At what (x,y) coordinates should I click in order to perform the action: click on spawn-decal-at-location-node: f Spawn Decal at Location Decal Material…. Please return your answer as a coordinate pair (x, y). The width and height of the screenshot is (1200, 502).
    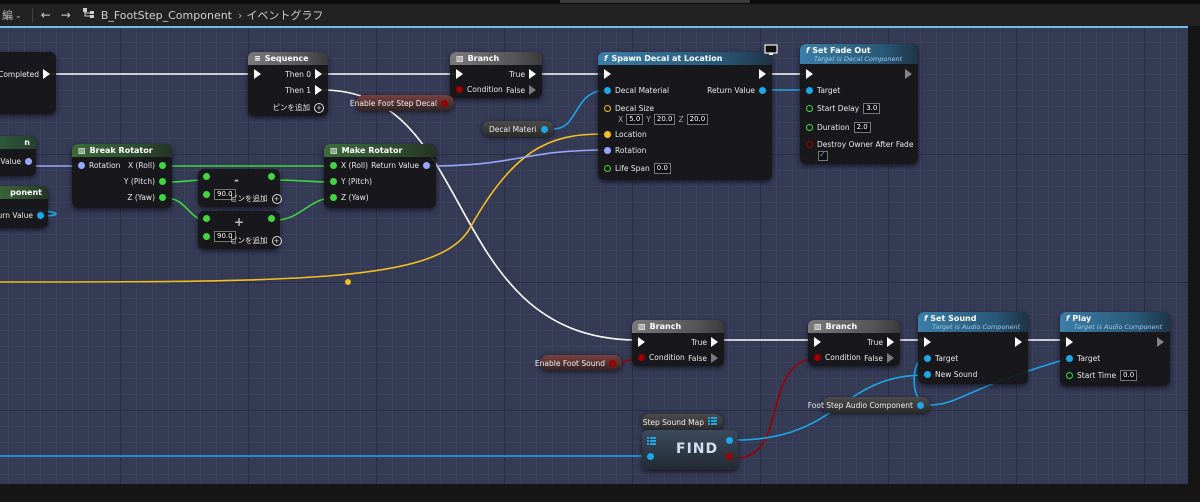
    Looking at the image, I should click on (688, 112).